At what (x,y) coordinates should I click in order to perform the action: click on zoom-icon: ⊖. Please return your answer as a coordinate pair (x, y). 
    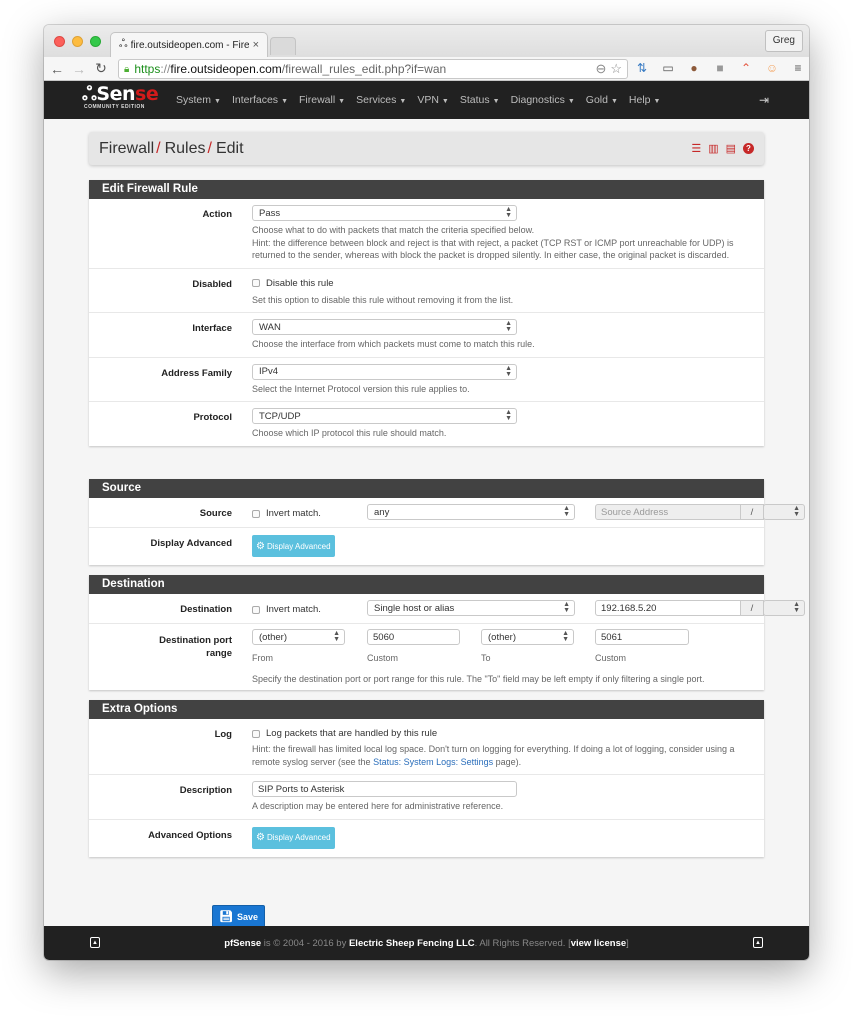
    Looking at the image, I should click on (600, 69).